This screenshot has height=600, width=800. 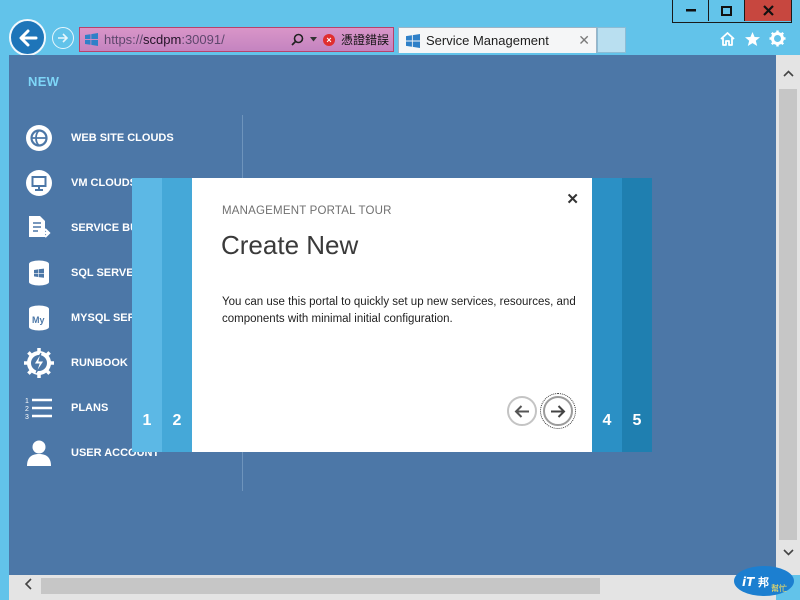 What do you see at coordinates (487, 40) in the screenshot?
I see `tab-title: Service Management` at bounding box center [487, 40].